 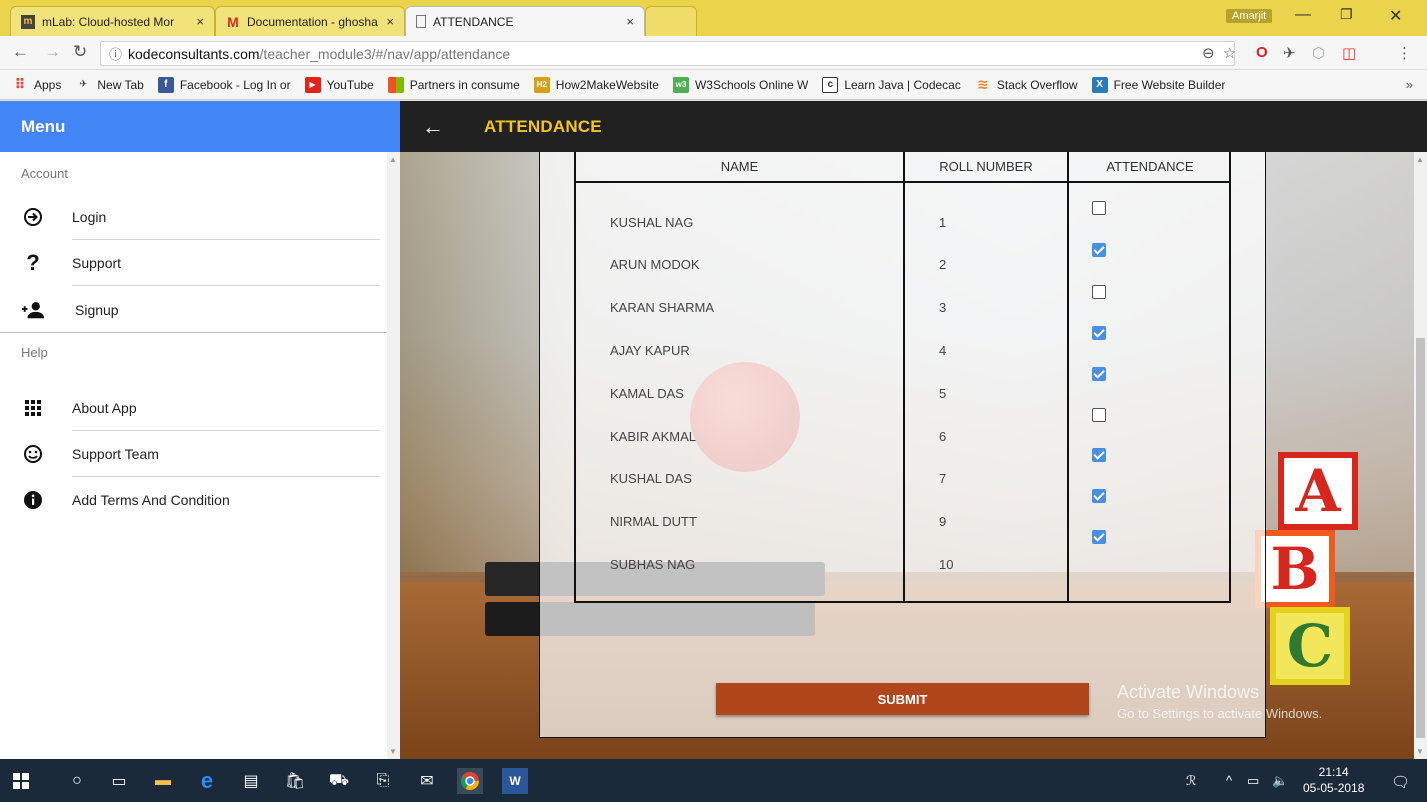 What do you see at coordinates (200, 217) in the screenshot?
I see `menu-item-login: Login` at bounding box center [200, 217].